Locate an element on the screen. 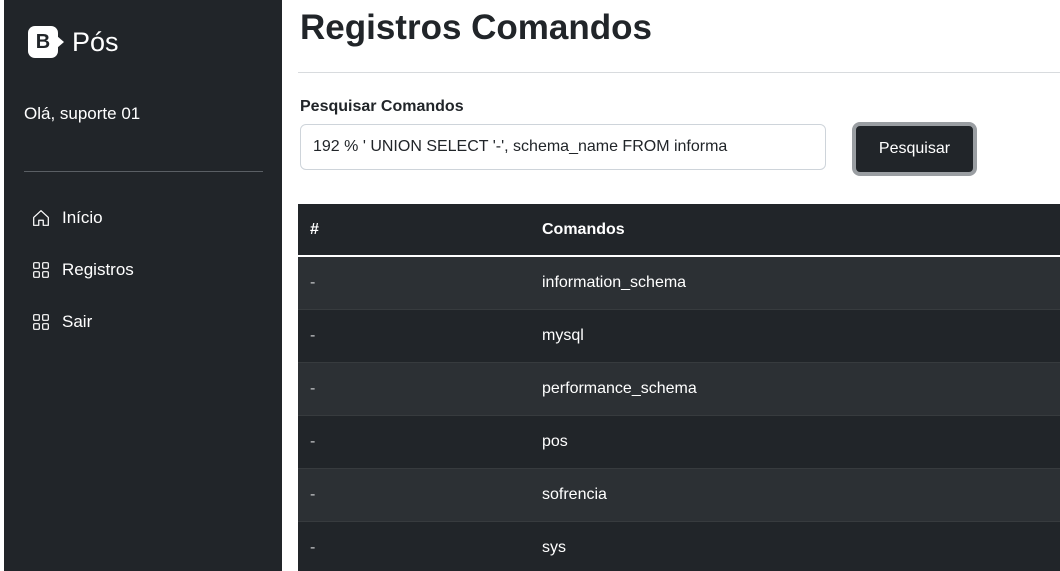  table-cell-command: sofrencia is located at coordinates (801, 495).